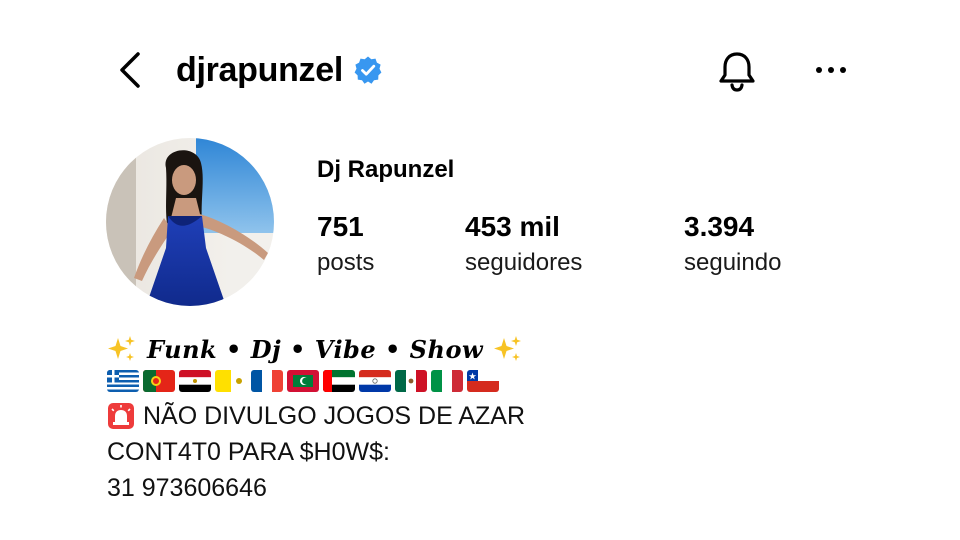 This screenshot has width=960, height=540. I want to click on bio-tagline-row: Funk • Dj • Vibe • Show, so click(487, 349).